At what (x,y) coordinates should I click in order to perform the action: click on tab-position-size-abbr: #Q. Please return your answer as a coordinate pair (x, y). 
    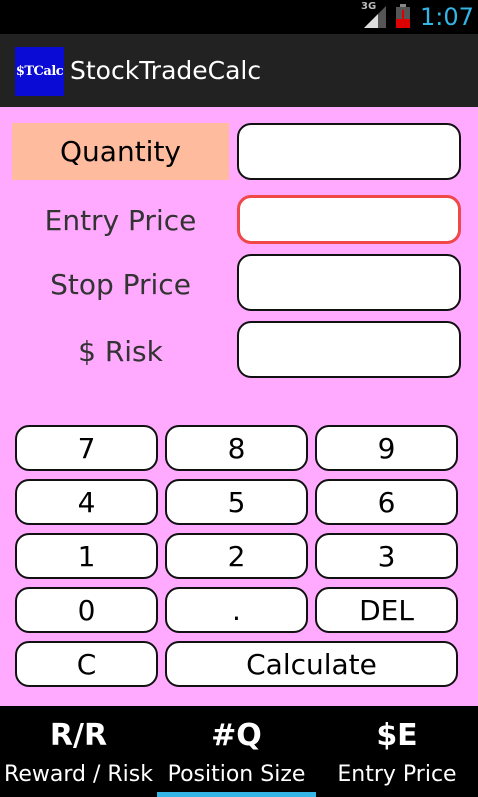
    Looking at the image, I should click on (236, 735).